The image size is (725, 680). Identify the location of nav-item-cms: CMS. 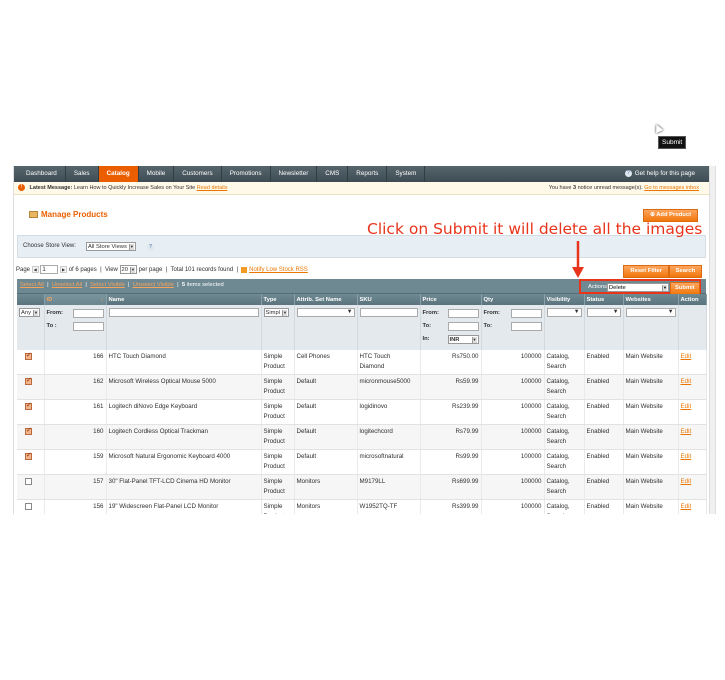
(333, 174).